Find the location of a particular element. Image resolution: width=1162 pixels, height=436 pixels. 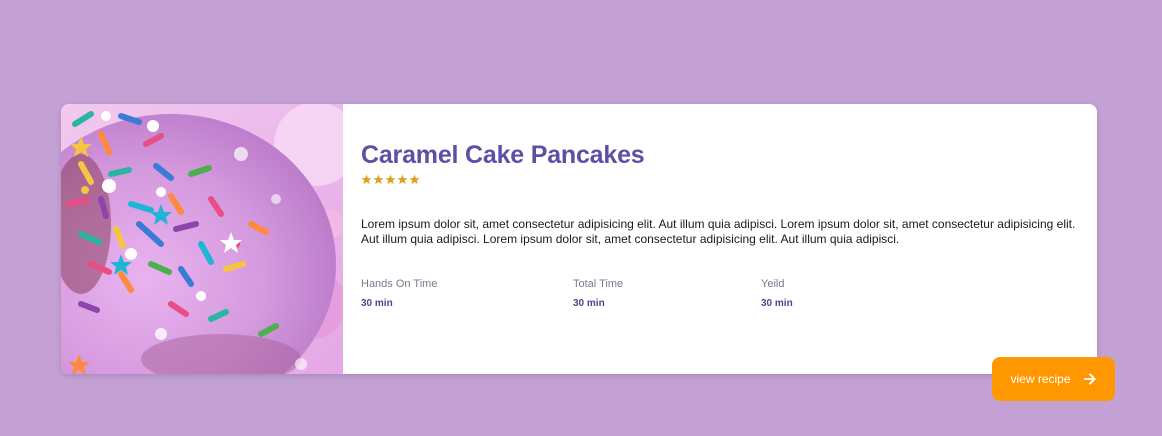

view-recipe-button: view recipe is located at coordinates (1053, 379).